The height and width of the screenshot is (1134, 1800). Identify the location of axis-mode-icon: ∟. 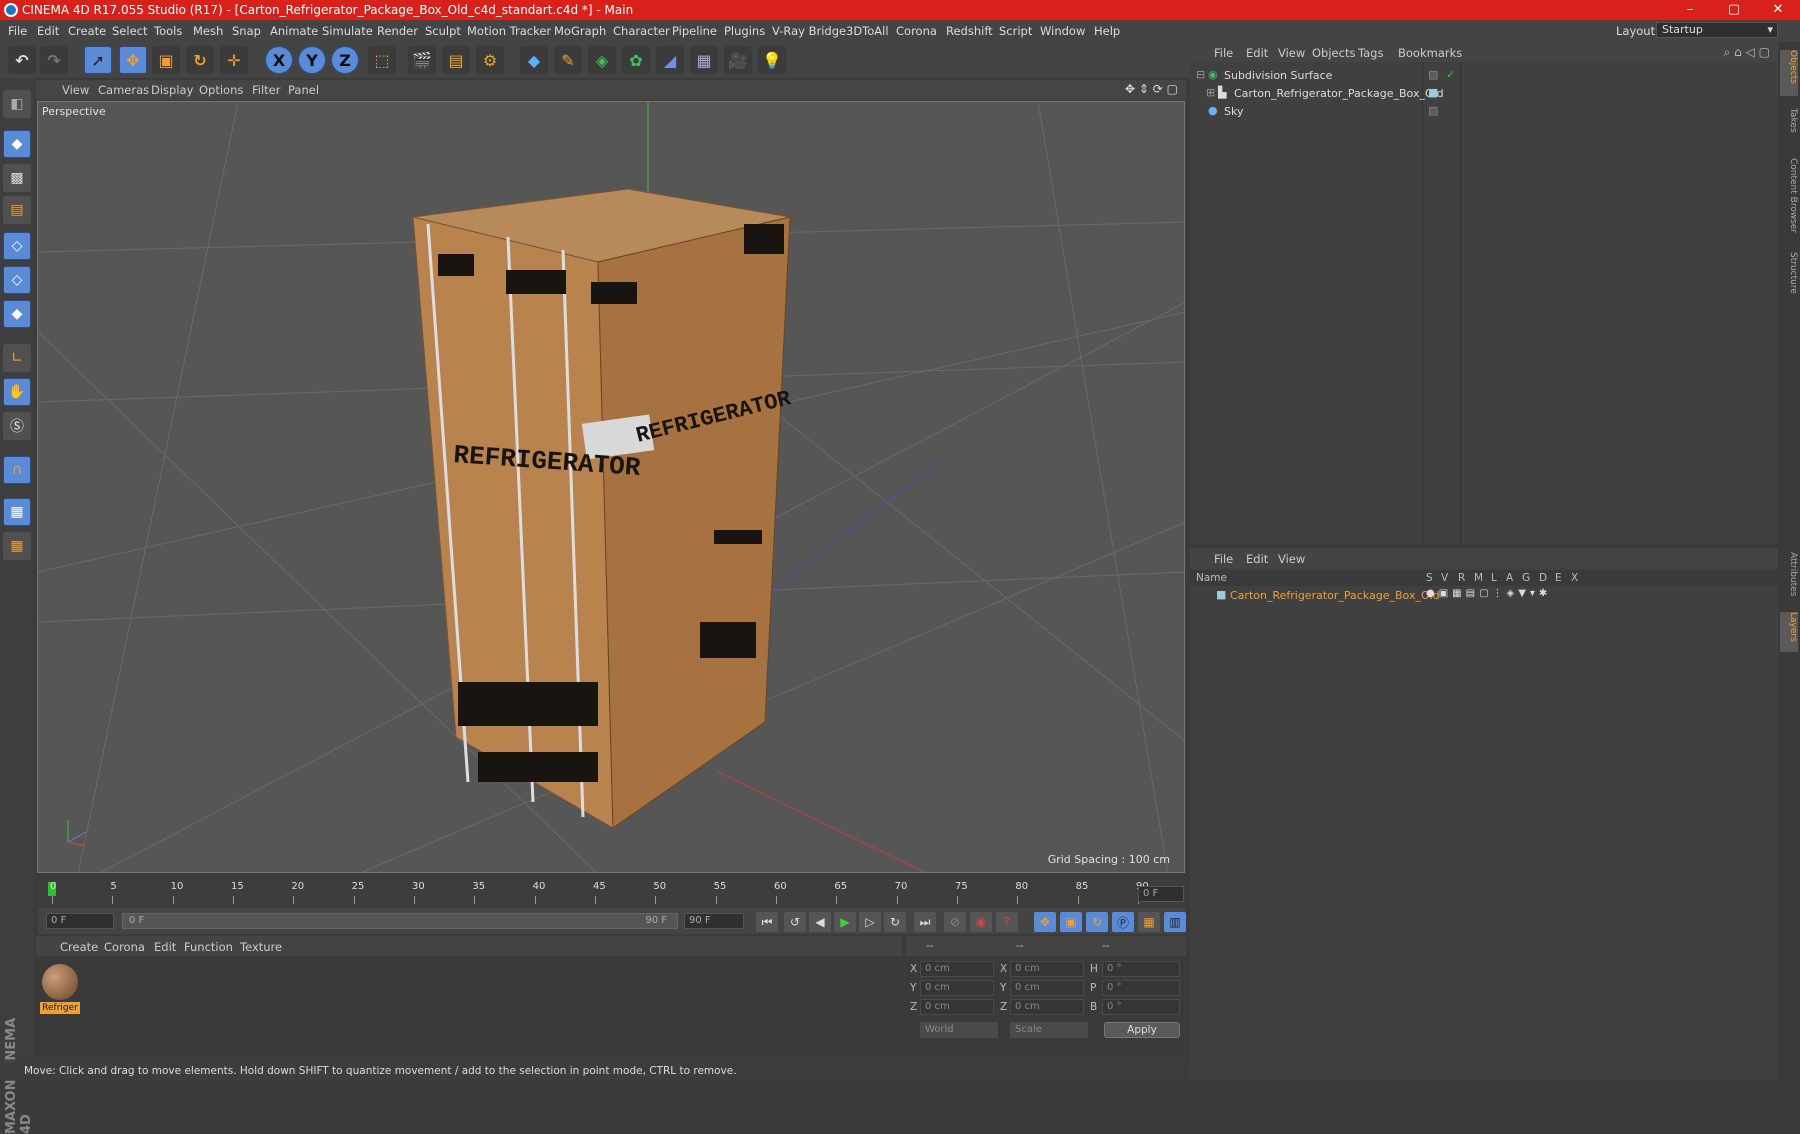
(17, 358).